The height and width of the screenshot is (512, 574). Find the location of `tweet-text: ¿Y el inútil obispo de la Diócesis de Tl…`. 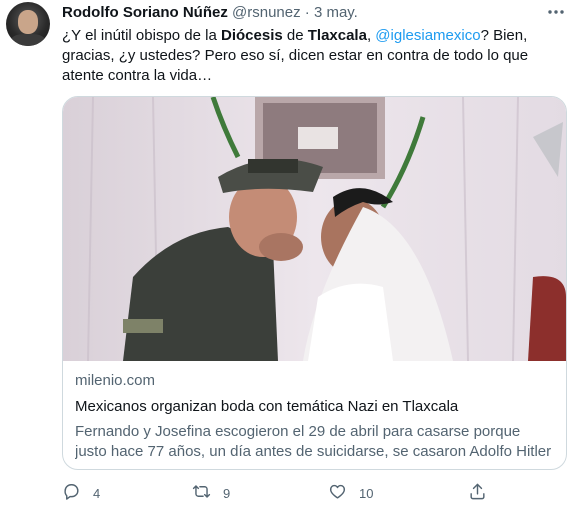

tweet-text: ¿Y el inútil obispo de la Diócesis de Tl… is located at coordinates (312, 56).